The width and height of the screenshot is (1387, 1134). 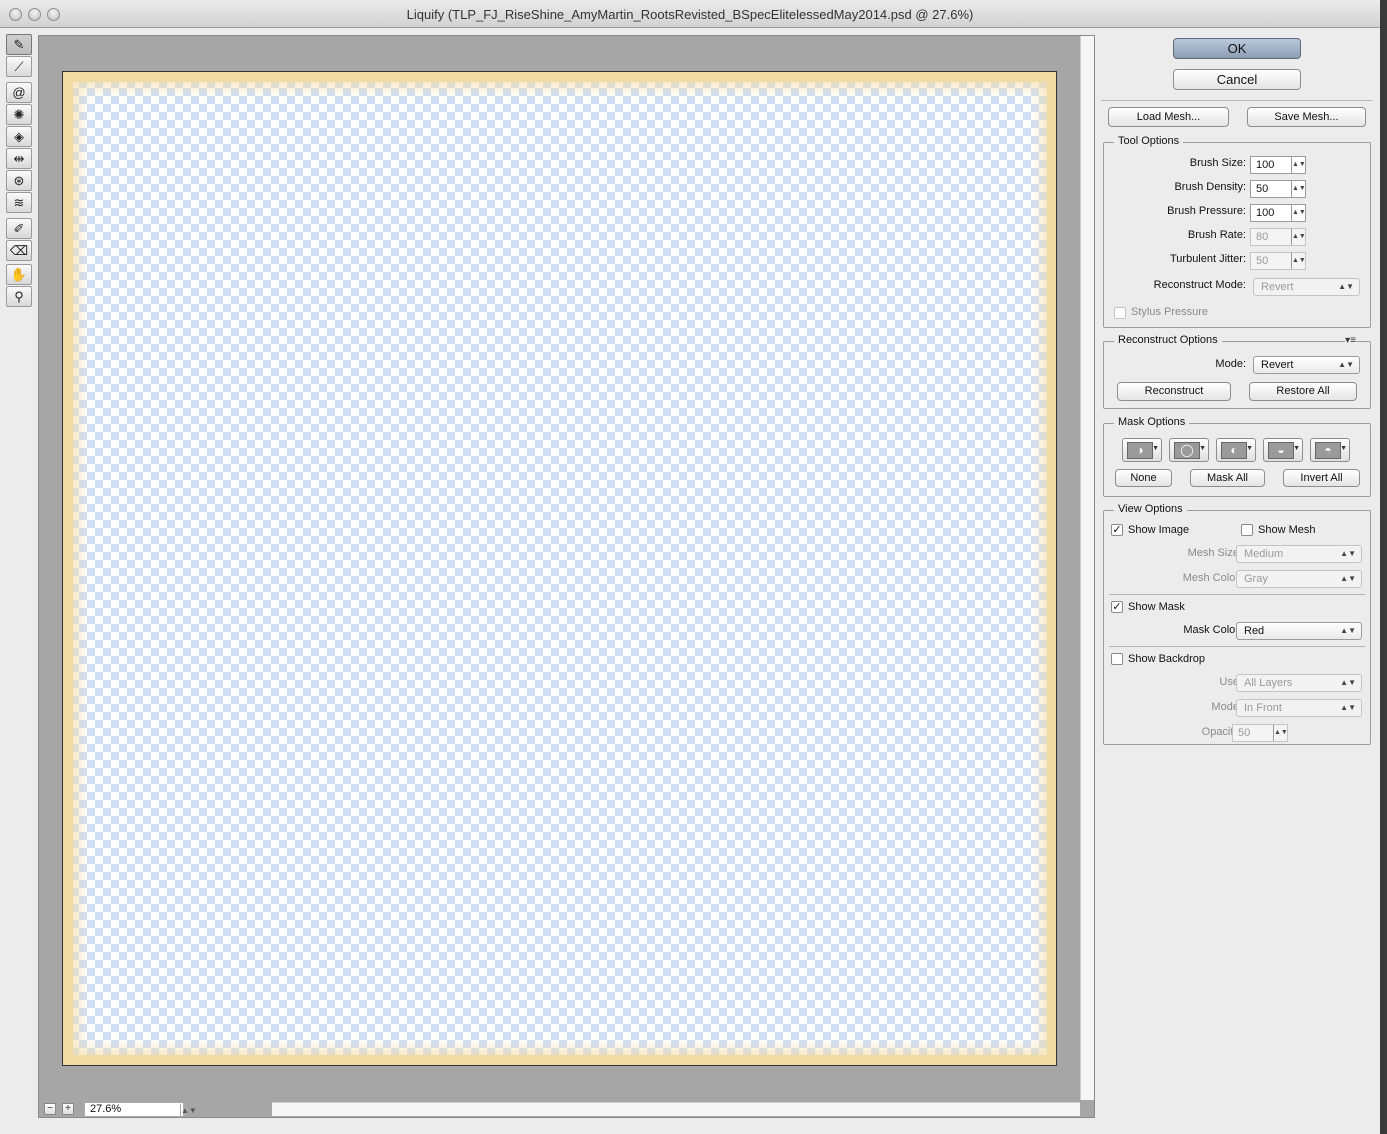 I want to click on brush-pressure-field: 100 ▲▼, so click(x=1278, y=213).